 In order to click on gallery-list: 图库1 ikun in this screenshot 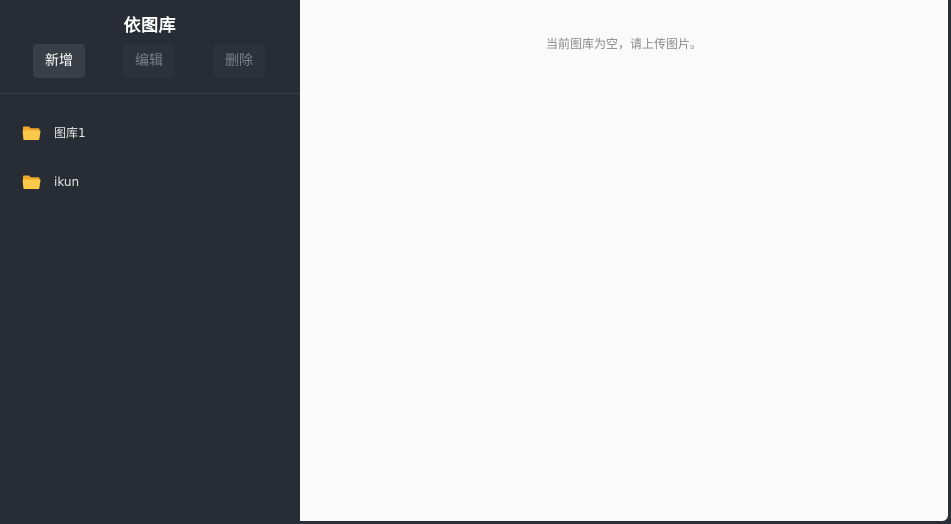, I will do `click(150, 157)`.